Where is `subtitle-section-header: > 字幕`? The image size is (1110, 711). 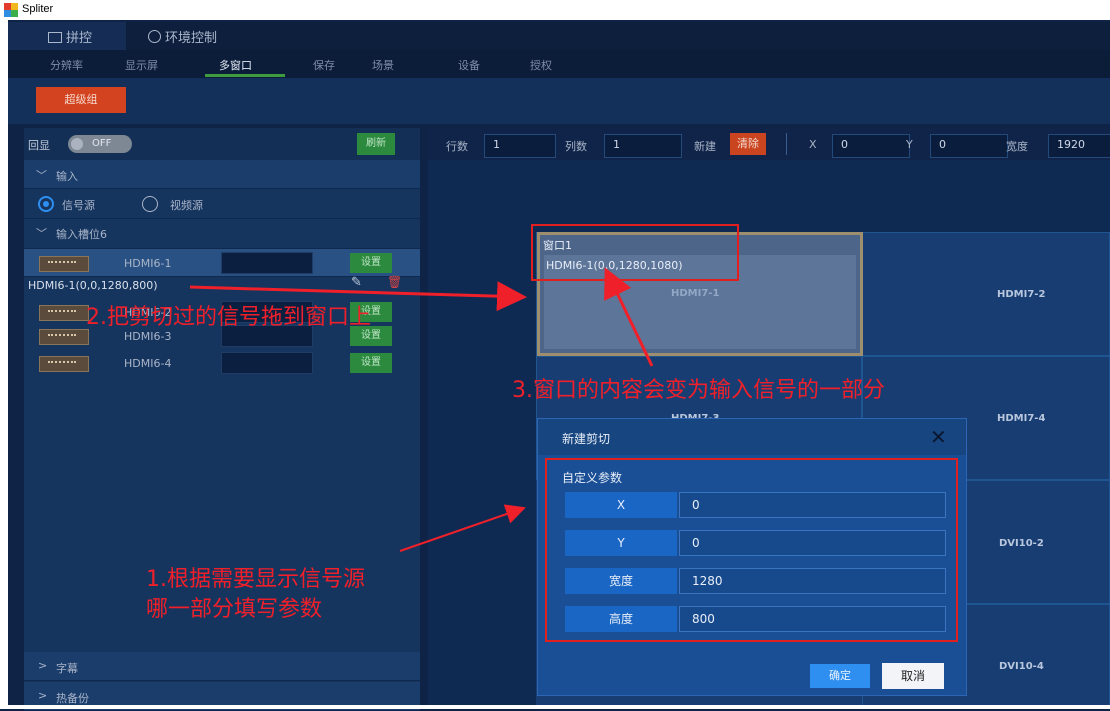
subtitle-section-header: > 字幕 is located at coordinates (222, 666).